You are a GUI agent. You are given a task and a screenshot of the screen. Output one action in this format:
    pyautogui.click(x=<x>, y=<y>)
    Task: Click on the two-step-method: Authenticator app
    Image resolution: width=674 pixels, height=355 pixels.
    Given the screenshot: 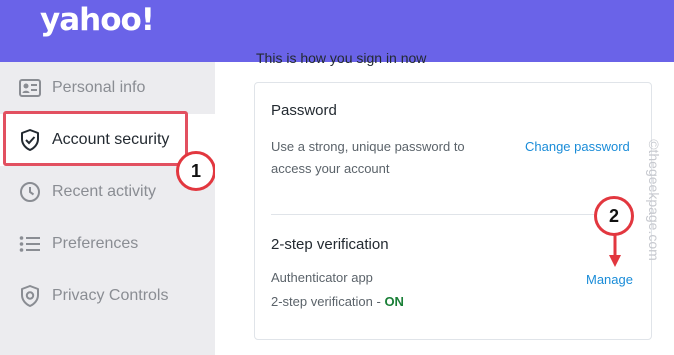 What is the action you would take?
    pyautogui.click(x=322, y=277)
    